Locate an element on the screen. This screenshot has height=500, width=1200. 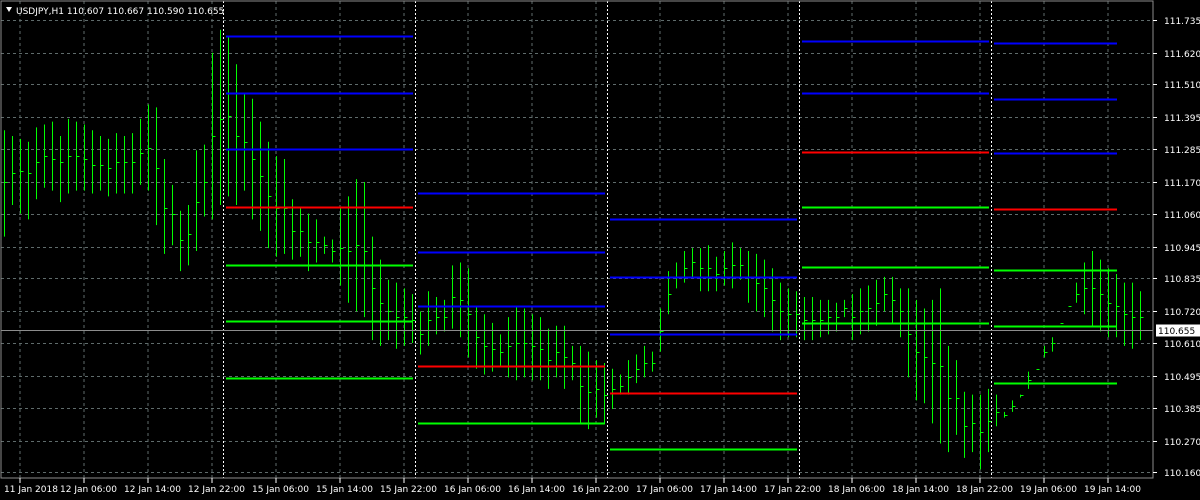
y-tick-label: 111.735 is located at coordinates (1182, 22).